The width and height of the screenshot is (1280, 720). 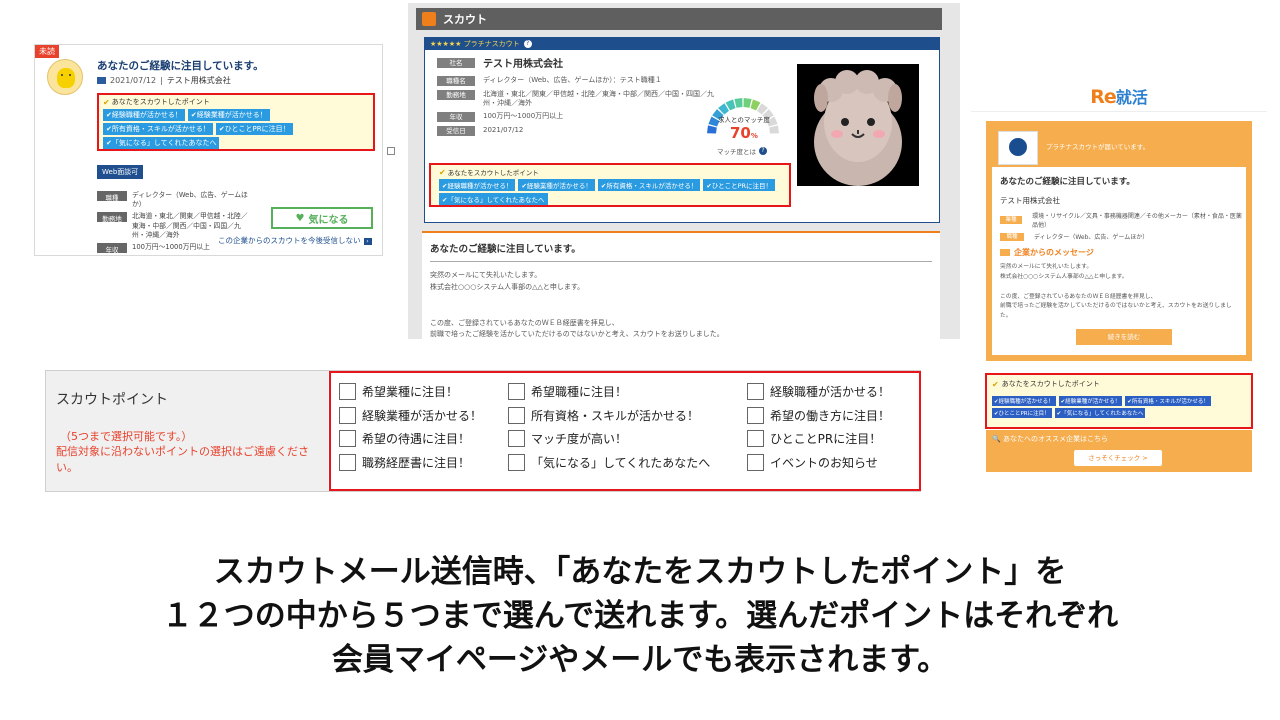 What do you see at coordinates (180, 65) in the screenshot?
I see `scout-title-link: あなたのご経験に注目しています。` at bounding box center [180, 65].